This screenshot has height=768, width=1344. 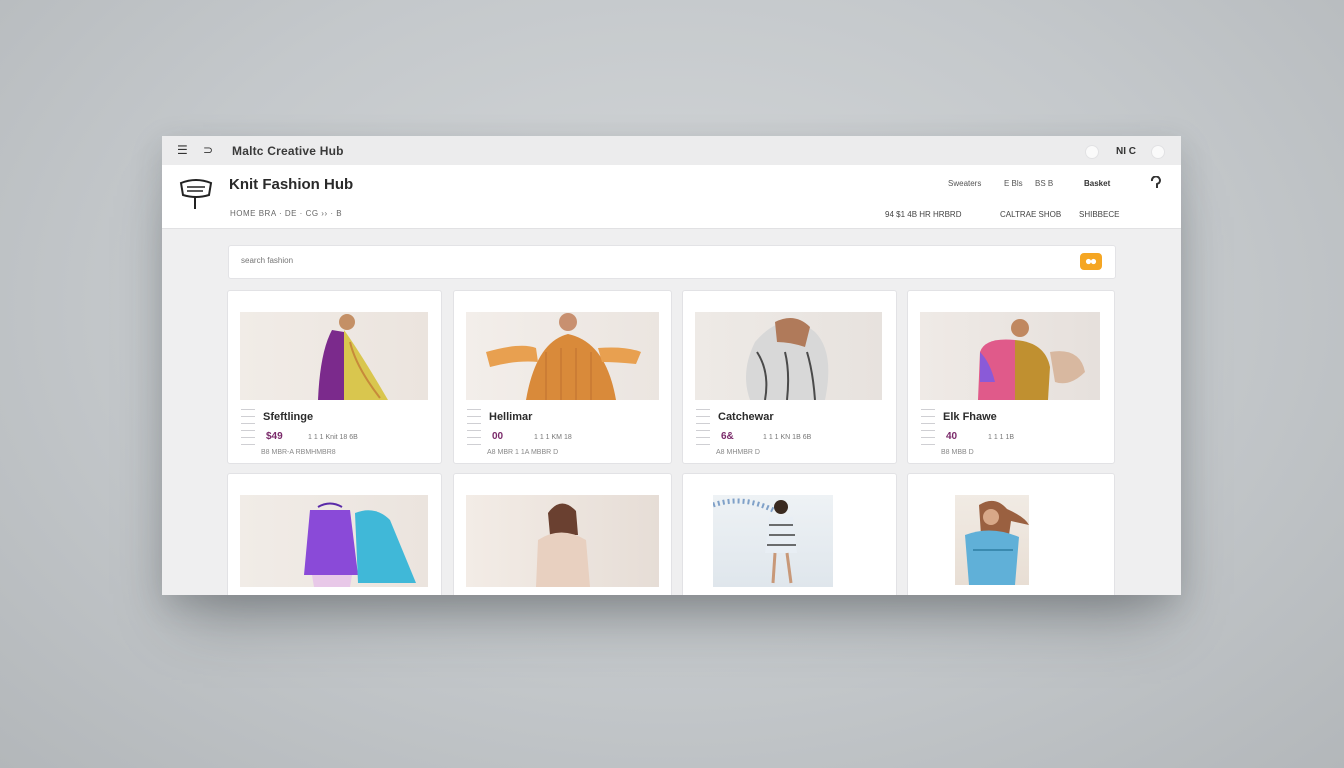 What do you see at coordinates (1030, 214) in the screenshot?
I see `filter-link-category: CALTRAE SHOB` at bounding box center [1030, 214].